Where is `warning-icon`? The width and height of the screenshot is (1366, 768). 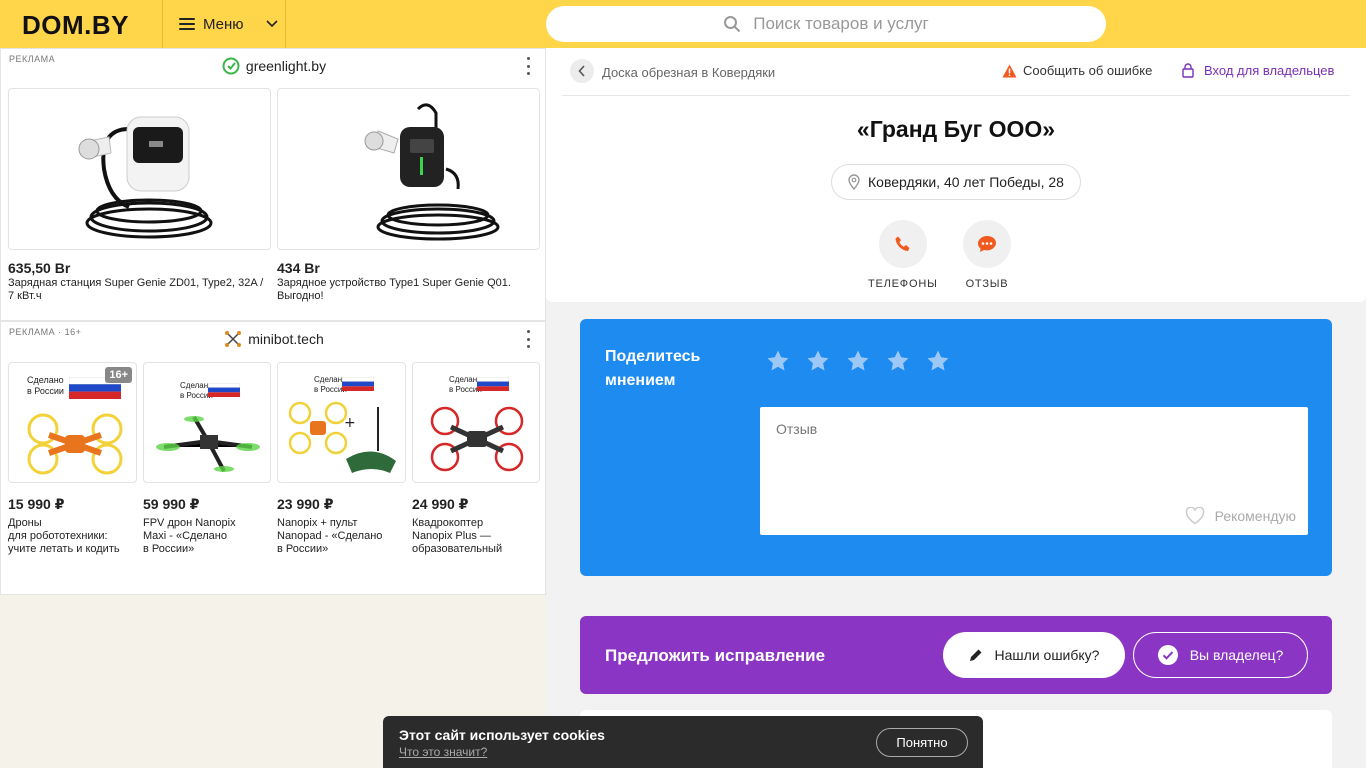 warning-icon is located at coordinates (1009, 70).